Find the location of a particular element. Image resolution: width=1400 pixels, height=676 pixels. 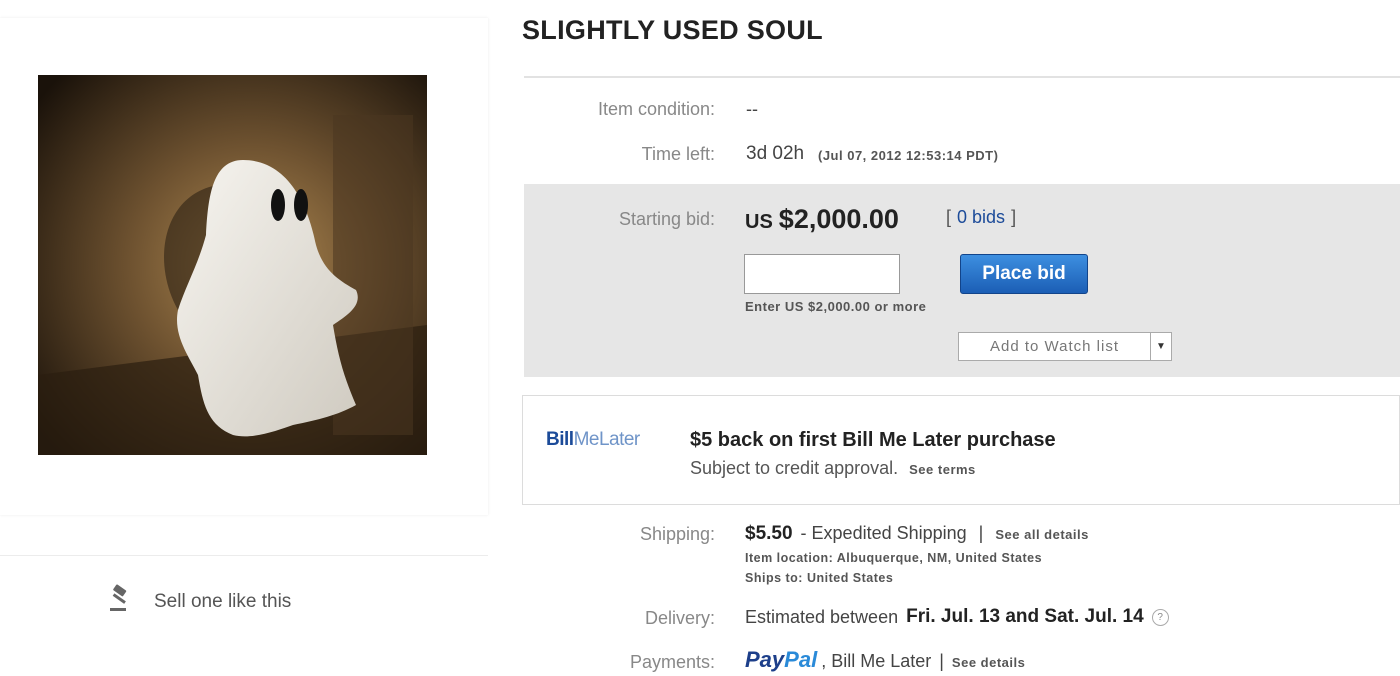

time-left-label: Time left: is located at coordinates (678, 154).